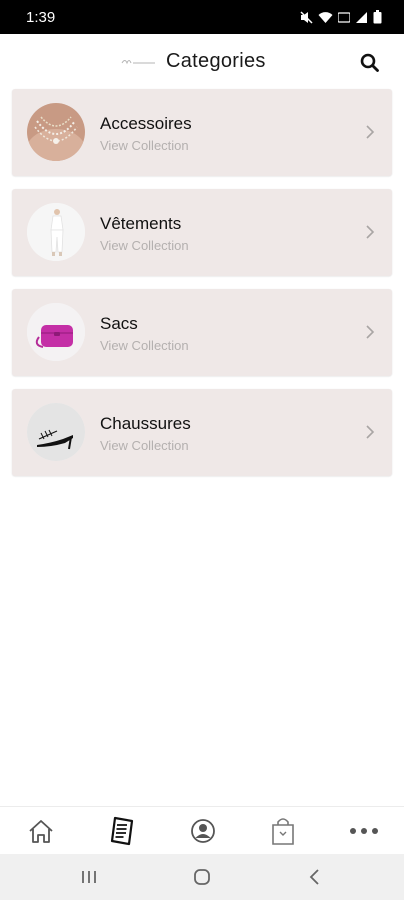 This screenshot has width=404, height=900. I want to click on account-icon, so click(203, 831).